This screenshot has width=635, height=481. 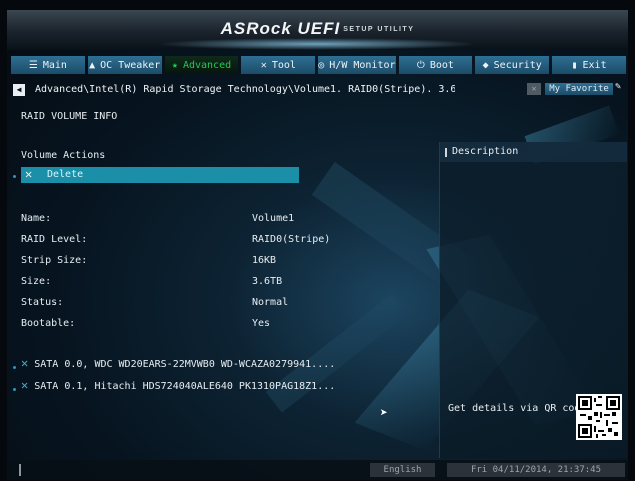 What do you see at coordinates (130, 65) in the screenshot?
I see `tab-label: OC Tweaker` at bounding box center [130, 65].